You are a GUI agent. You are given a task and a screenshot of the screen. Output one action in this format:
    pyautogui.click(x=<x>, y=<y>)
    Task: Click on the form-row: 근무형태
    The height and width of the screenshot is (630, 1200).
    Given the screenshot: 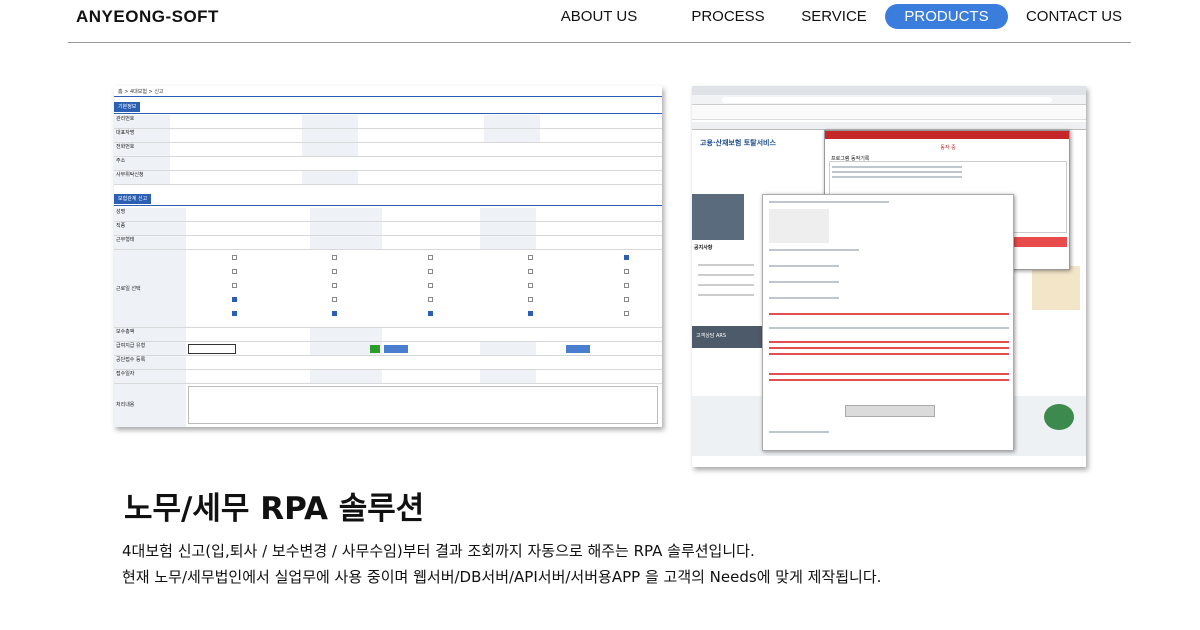 What is the action you would take?
    pyautogui.click(x=388, y=243)
    